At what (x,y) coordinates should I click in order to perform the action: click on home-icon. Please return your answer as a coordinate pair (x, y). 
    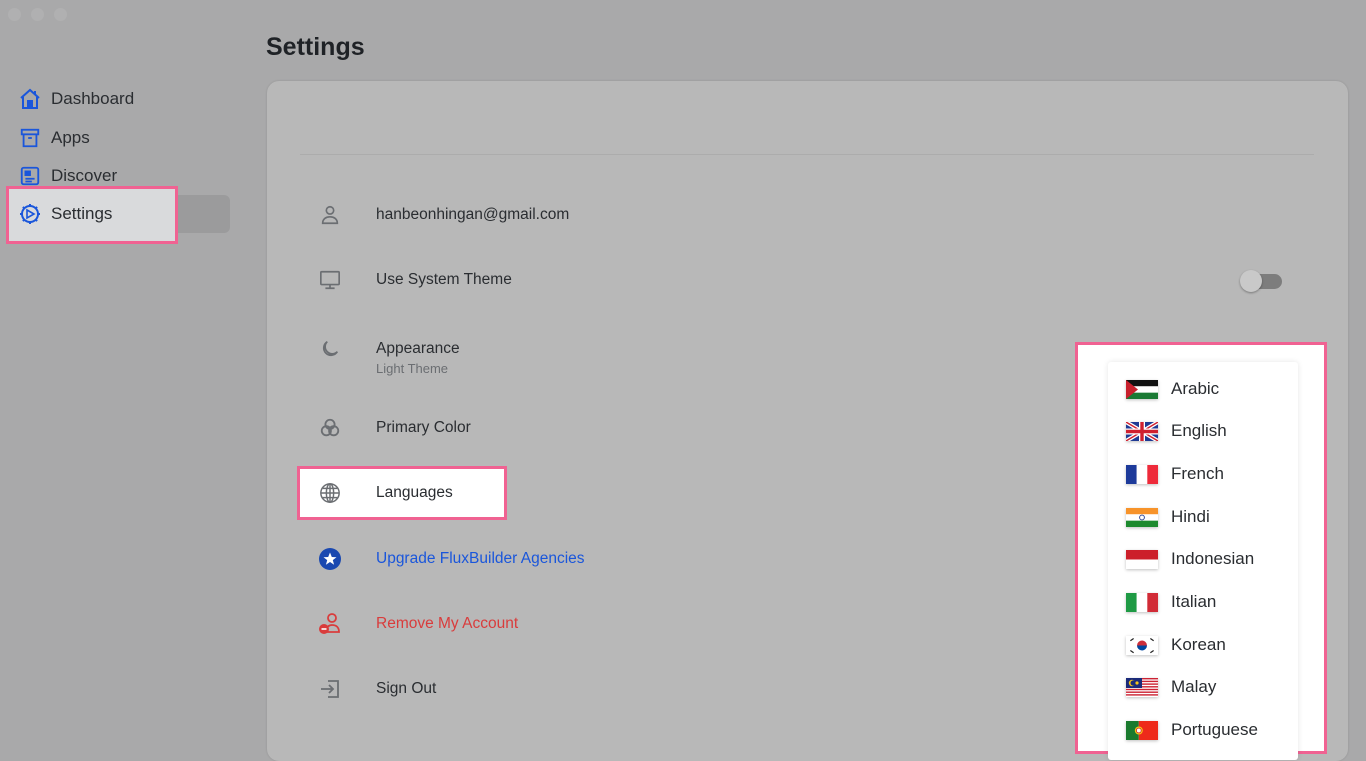
    Looking at the image, I should click on (30, 99).